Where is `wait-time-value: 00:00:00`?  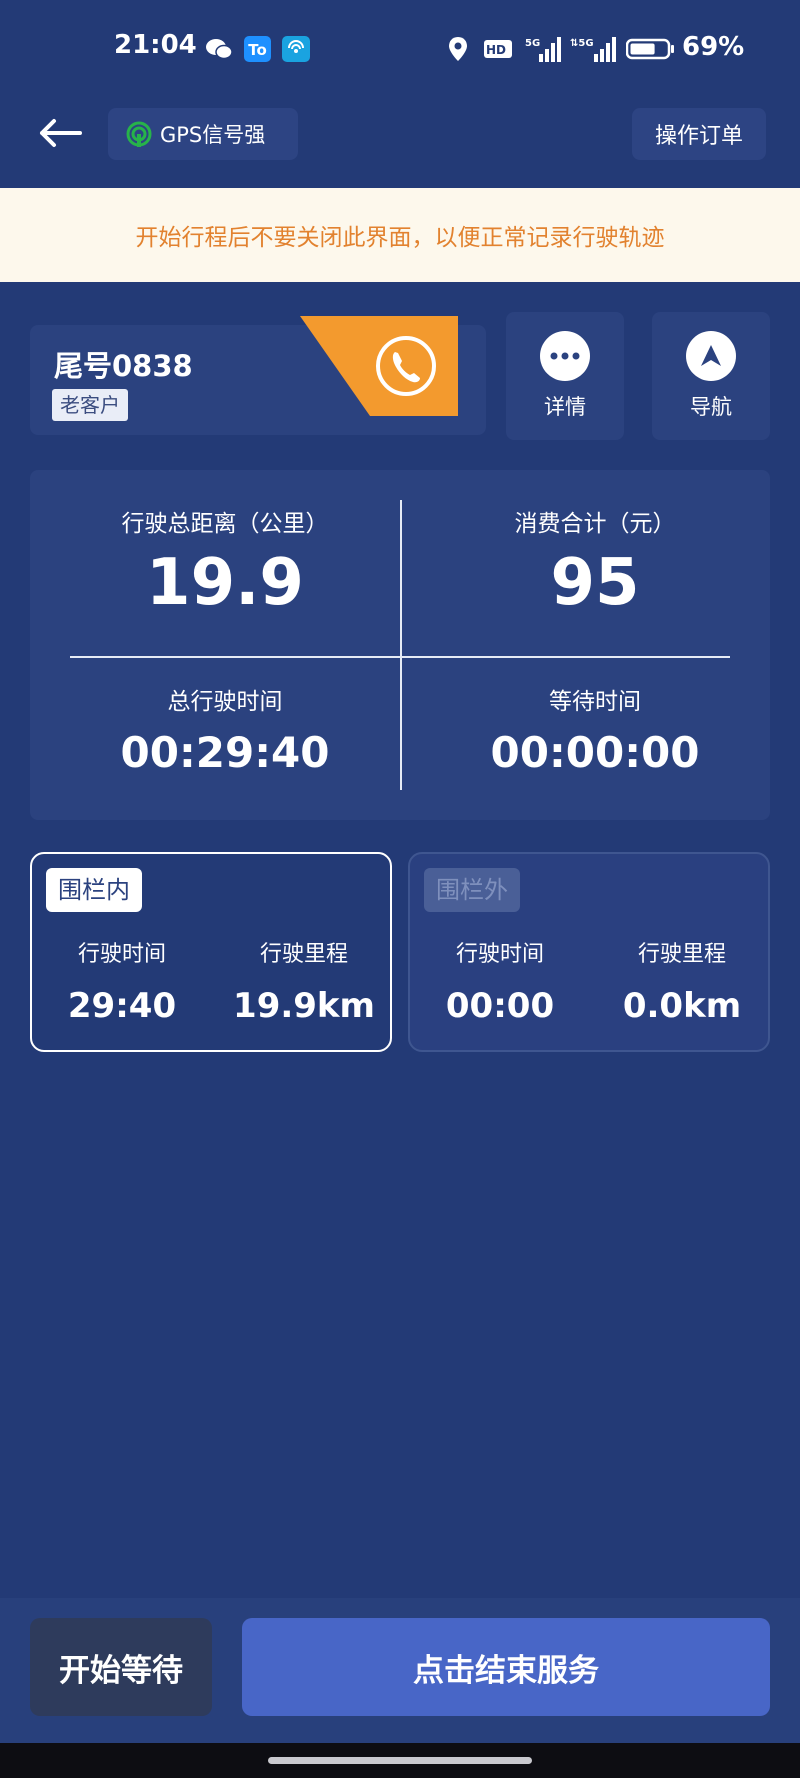
wait-time-value: 00:00:00 is located at coordinates (595, 752).